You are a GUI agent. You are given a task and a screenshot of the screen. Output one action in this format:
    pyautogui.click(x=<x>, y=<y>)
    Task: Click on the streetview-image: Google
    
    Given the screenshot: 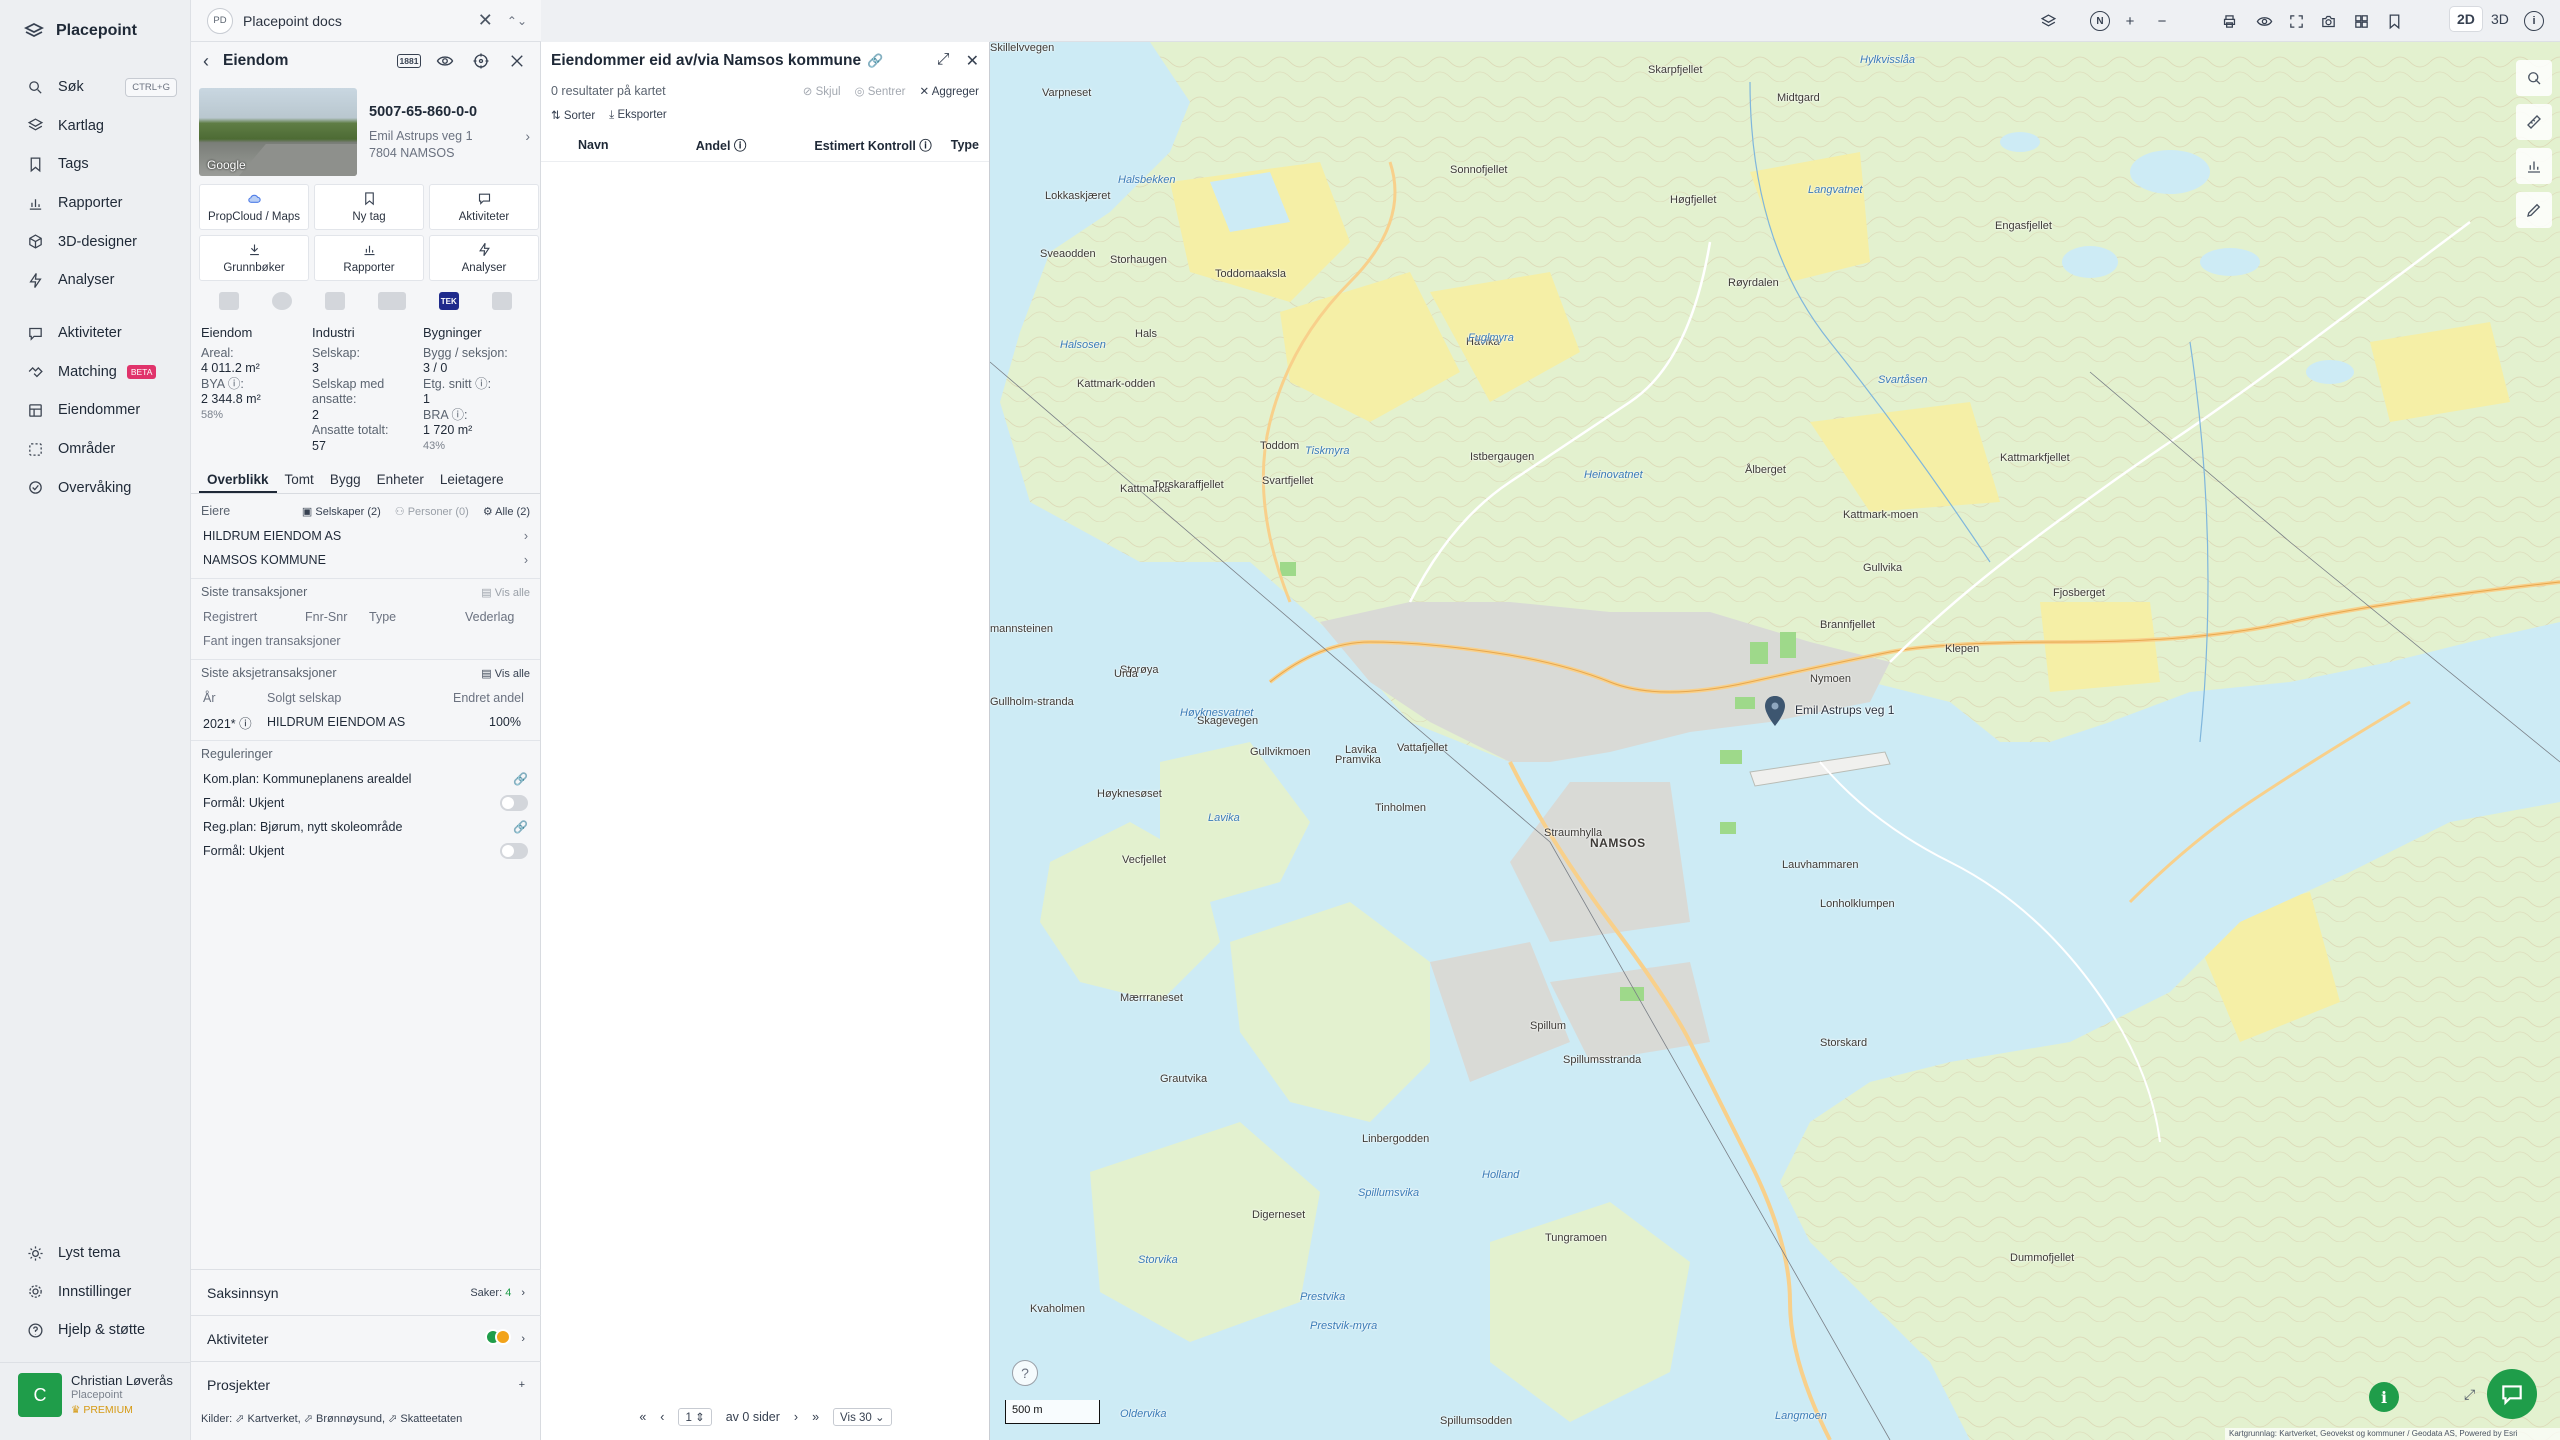 What is the action you would take?
    pyautogui.click(x=278, y=132)
    